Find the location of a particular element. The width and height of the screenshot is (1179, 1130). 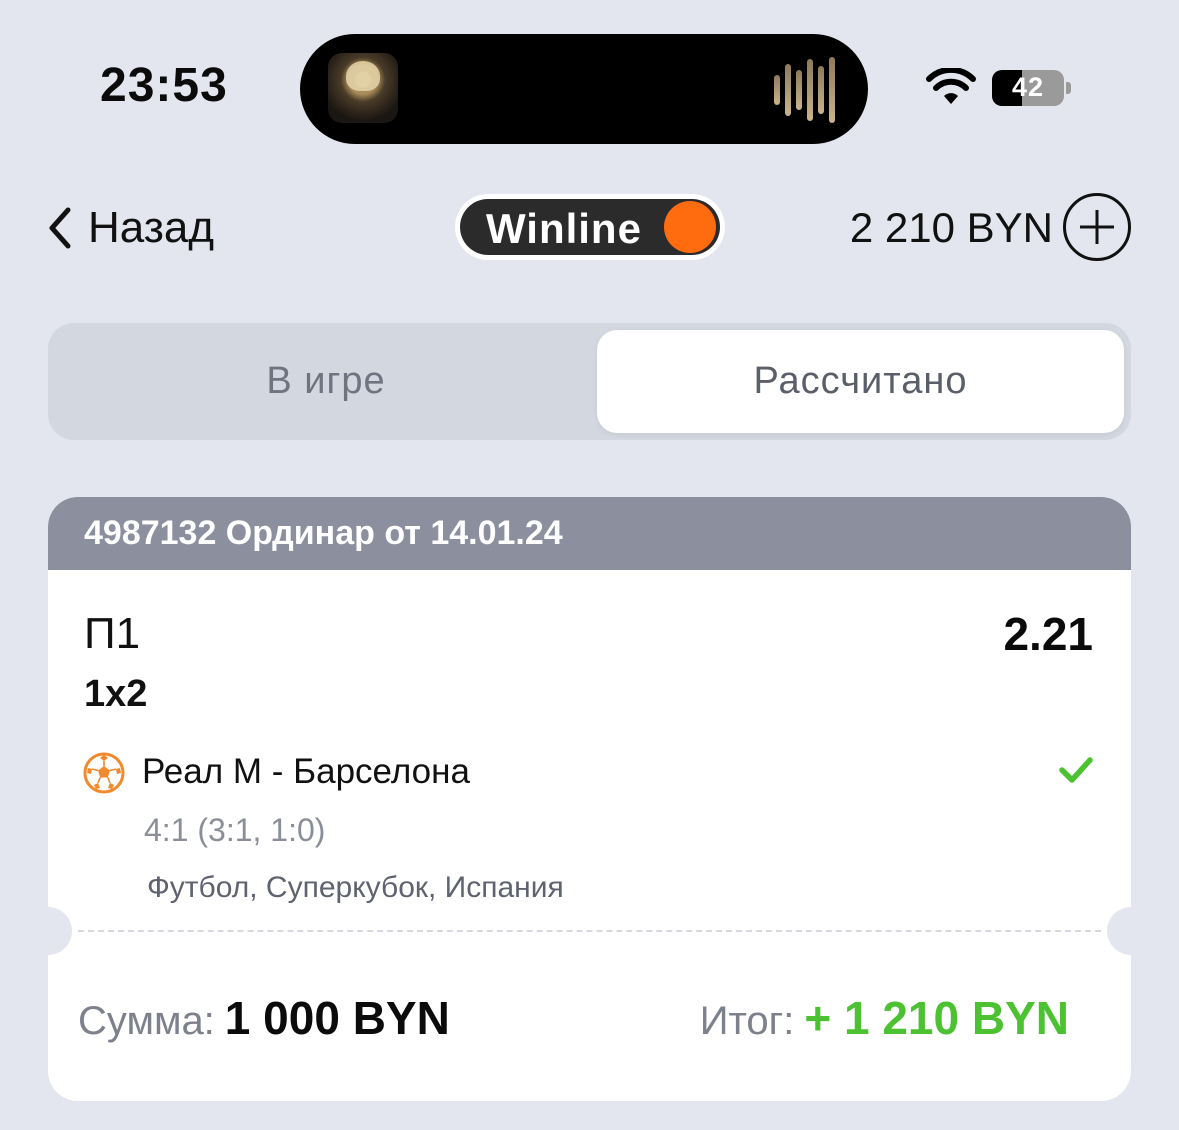

bet-odds: 2.21 is located at coordinates (1048, 634).